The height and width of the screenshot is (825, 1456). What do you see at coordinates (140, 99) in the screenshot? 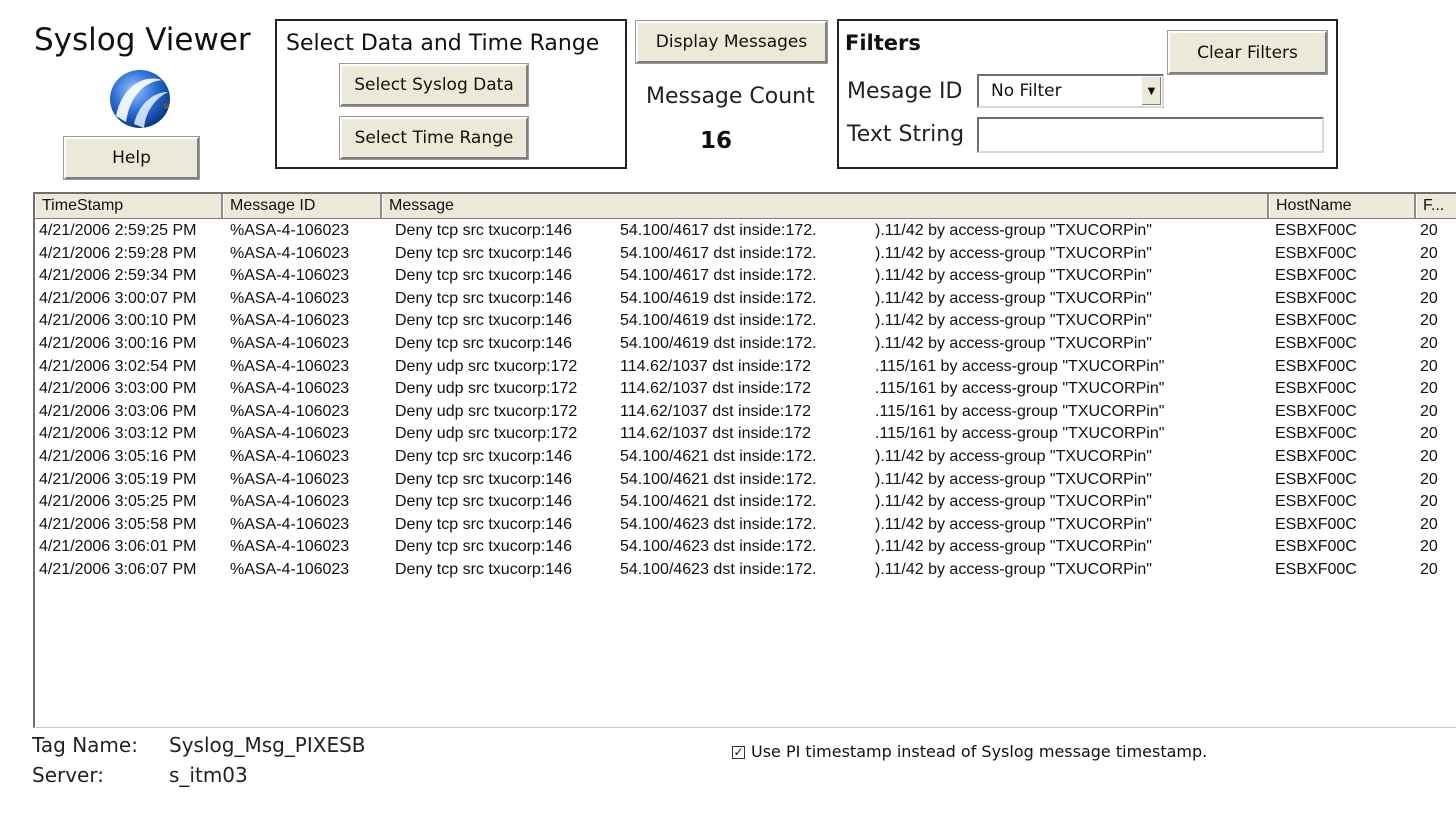
I see `logo-icon` at bounding box center [140, 99].